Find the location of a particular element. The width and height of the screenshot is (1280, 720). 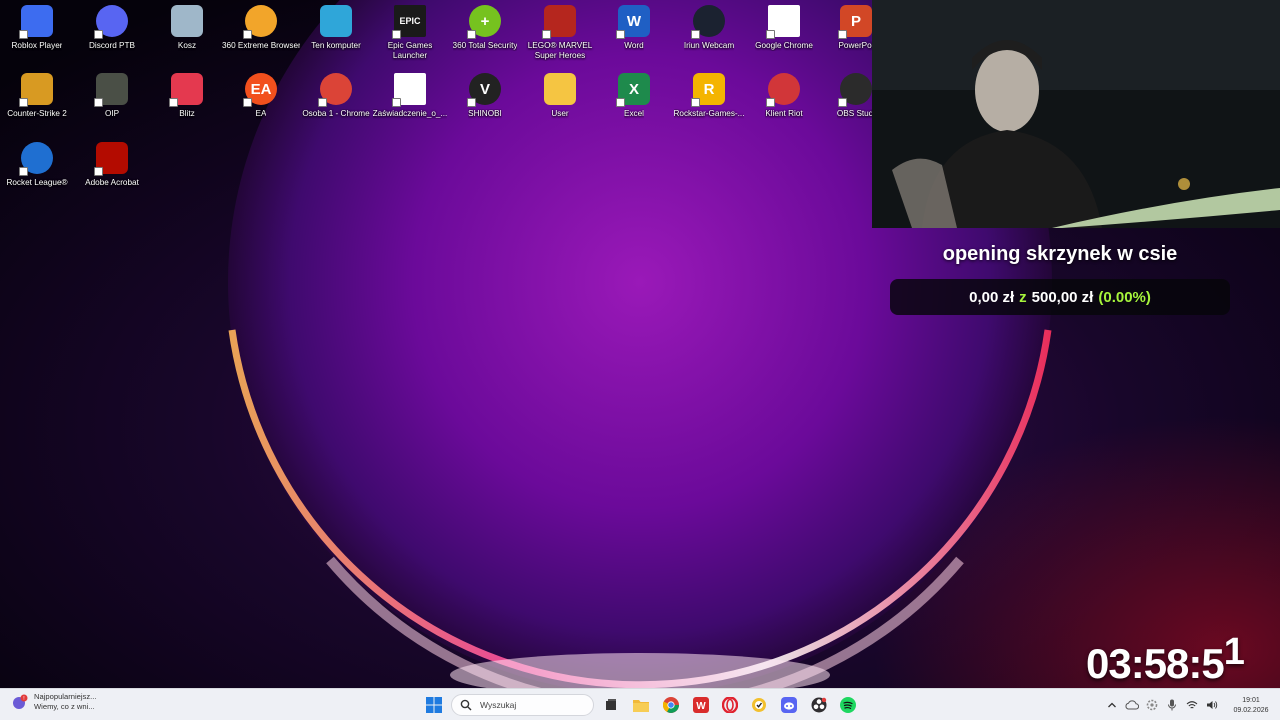

desktop-icon: W Word is located at coordinates (634, 37).